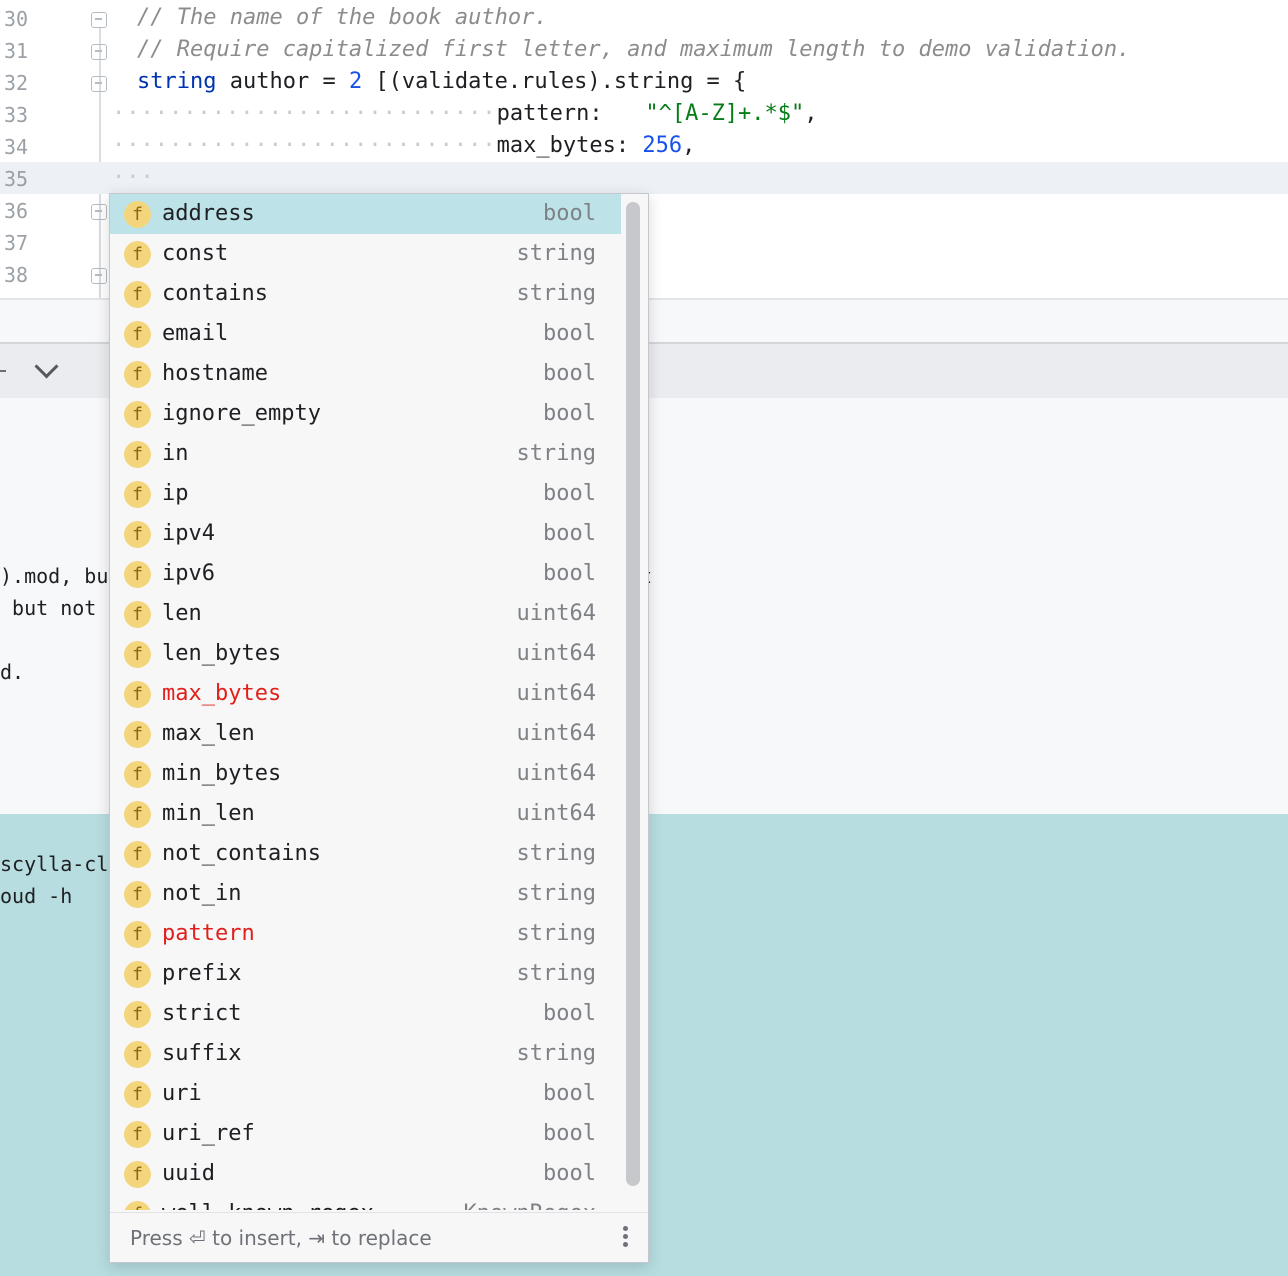 Image resolution: width=1288 pixels, height=1276 pixels. Describe the element at coordinates (662, 145) in the screenshot. I see `number-literal: 256` at that location.